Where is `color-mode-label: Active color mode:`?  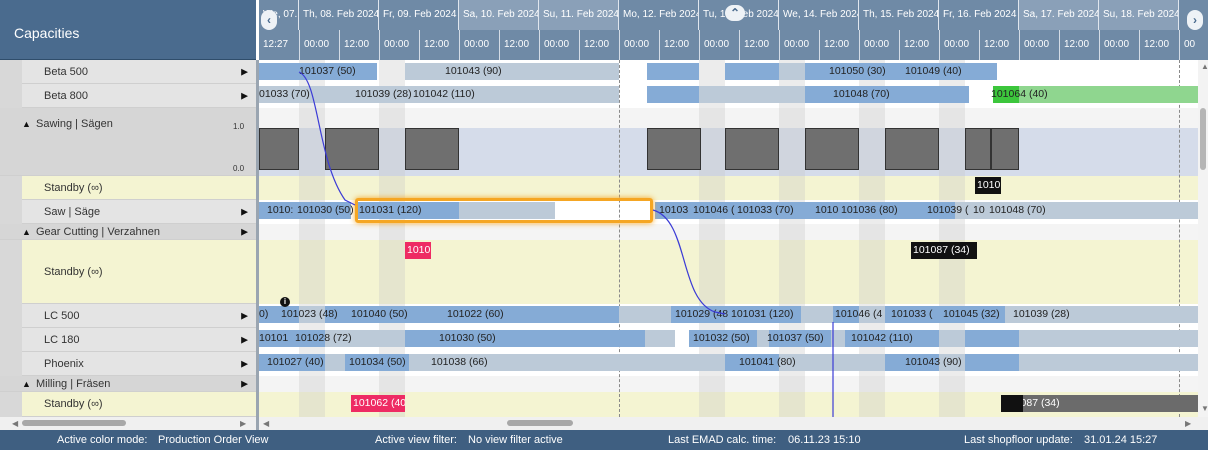
color-mode-label: Active color mode: is located at coordinates (102, 440).